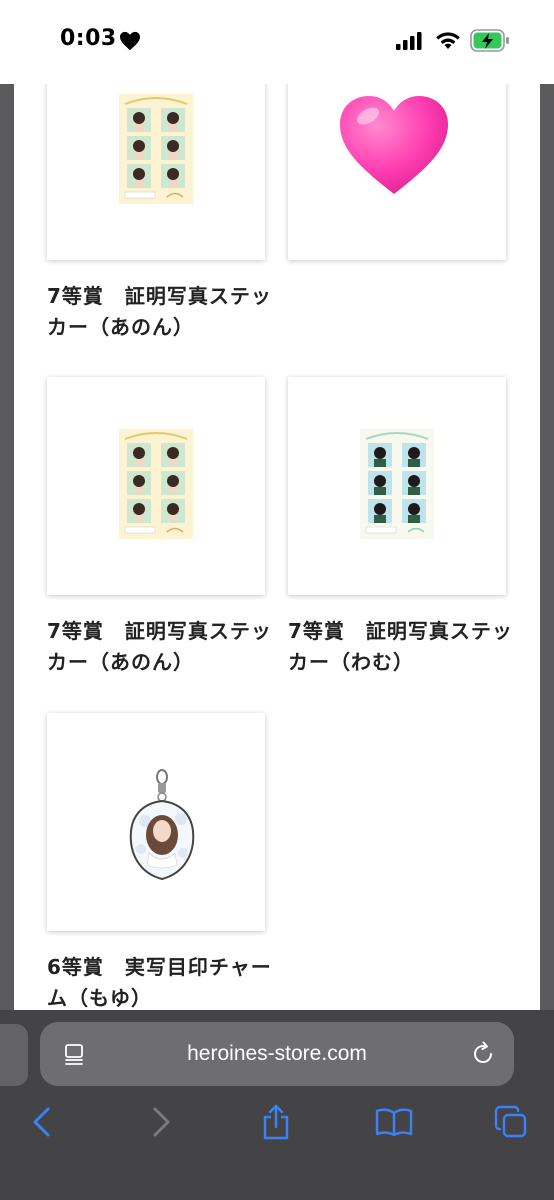  I want to click on forward-button, so click(161, 1122).